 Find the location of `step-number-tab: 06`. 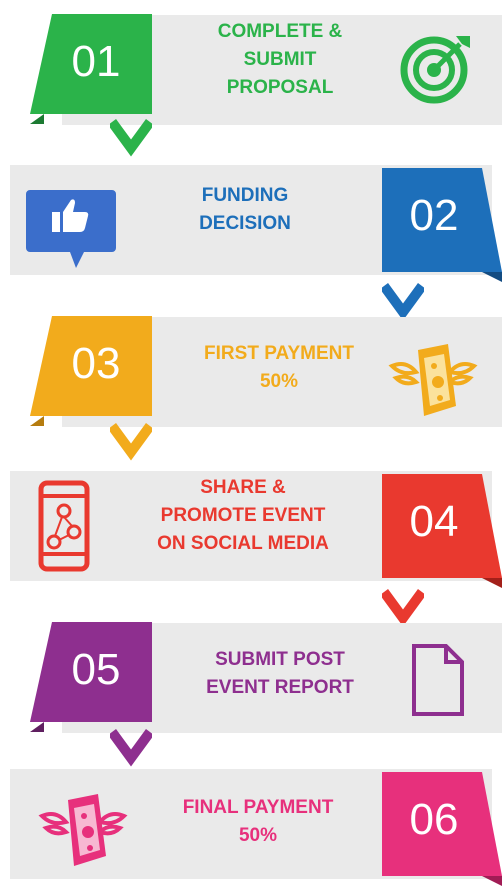

step-number-tab: 06 is located at coordinates (442, 829).